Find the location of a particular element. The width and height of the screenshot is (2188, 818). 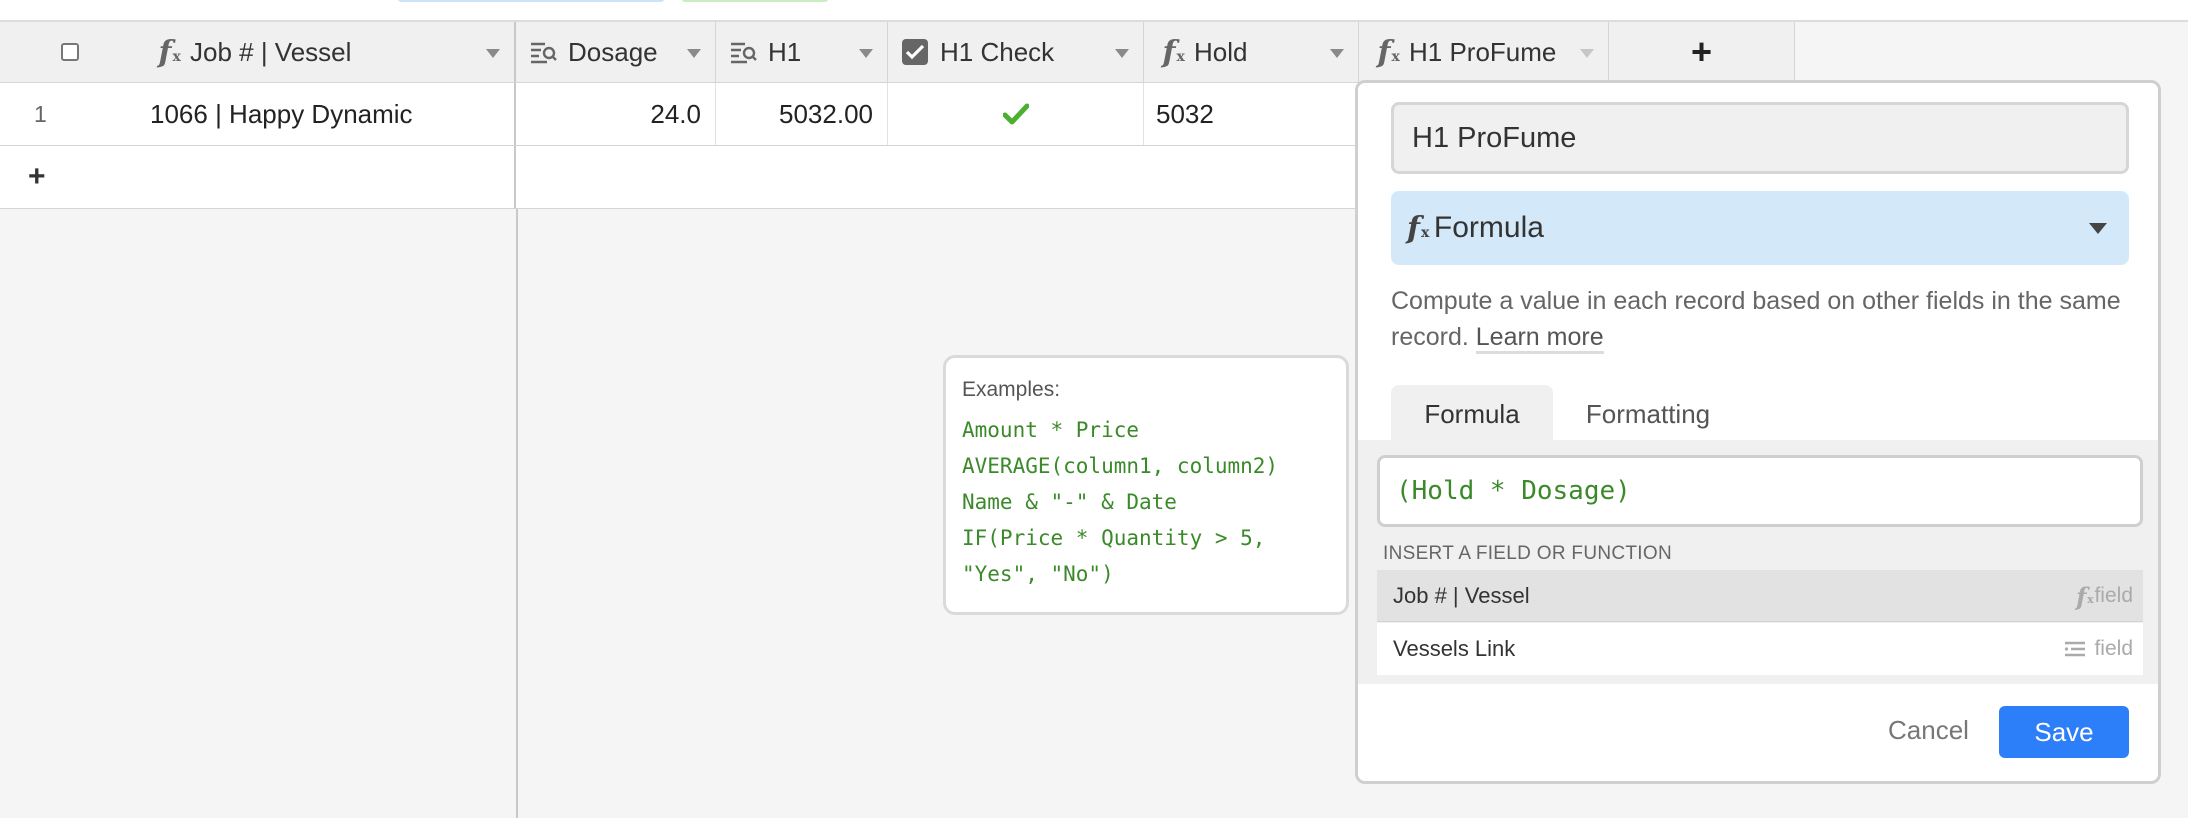

field-suggestion-type: field is located at coordinates (2098, 649).